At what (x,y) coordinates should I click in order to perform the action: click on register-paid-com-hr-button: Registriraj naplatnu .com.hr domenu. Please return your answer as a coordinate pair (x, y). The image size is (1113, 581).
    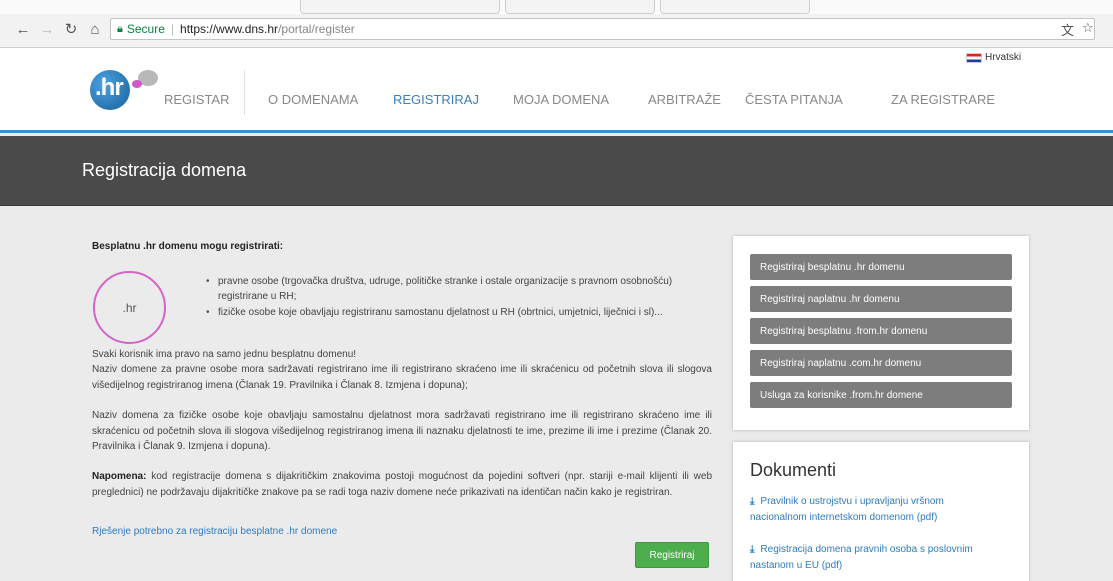
    Looking at the image, I should click on (881, 363).